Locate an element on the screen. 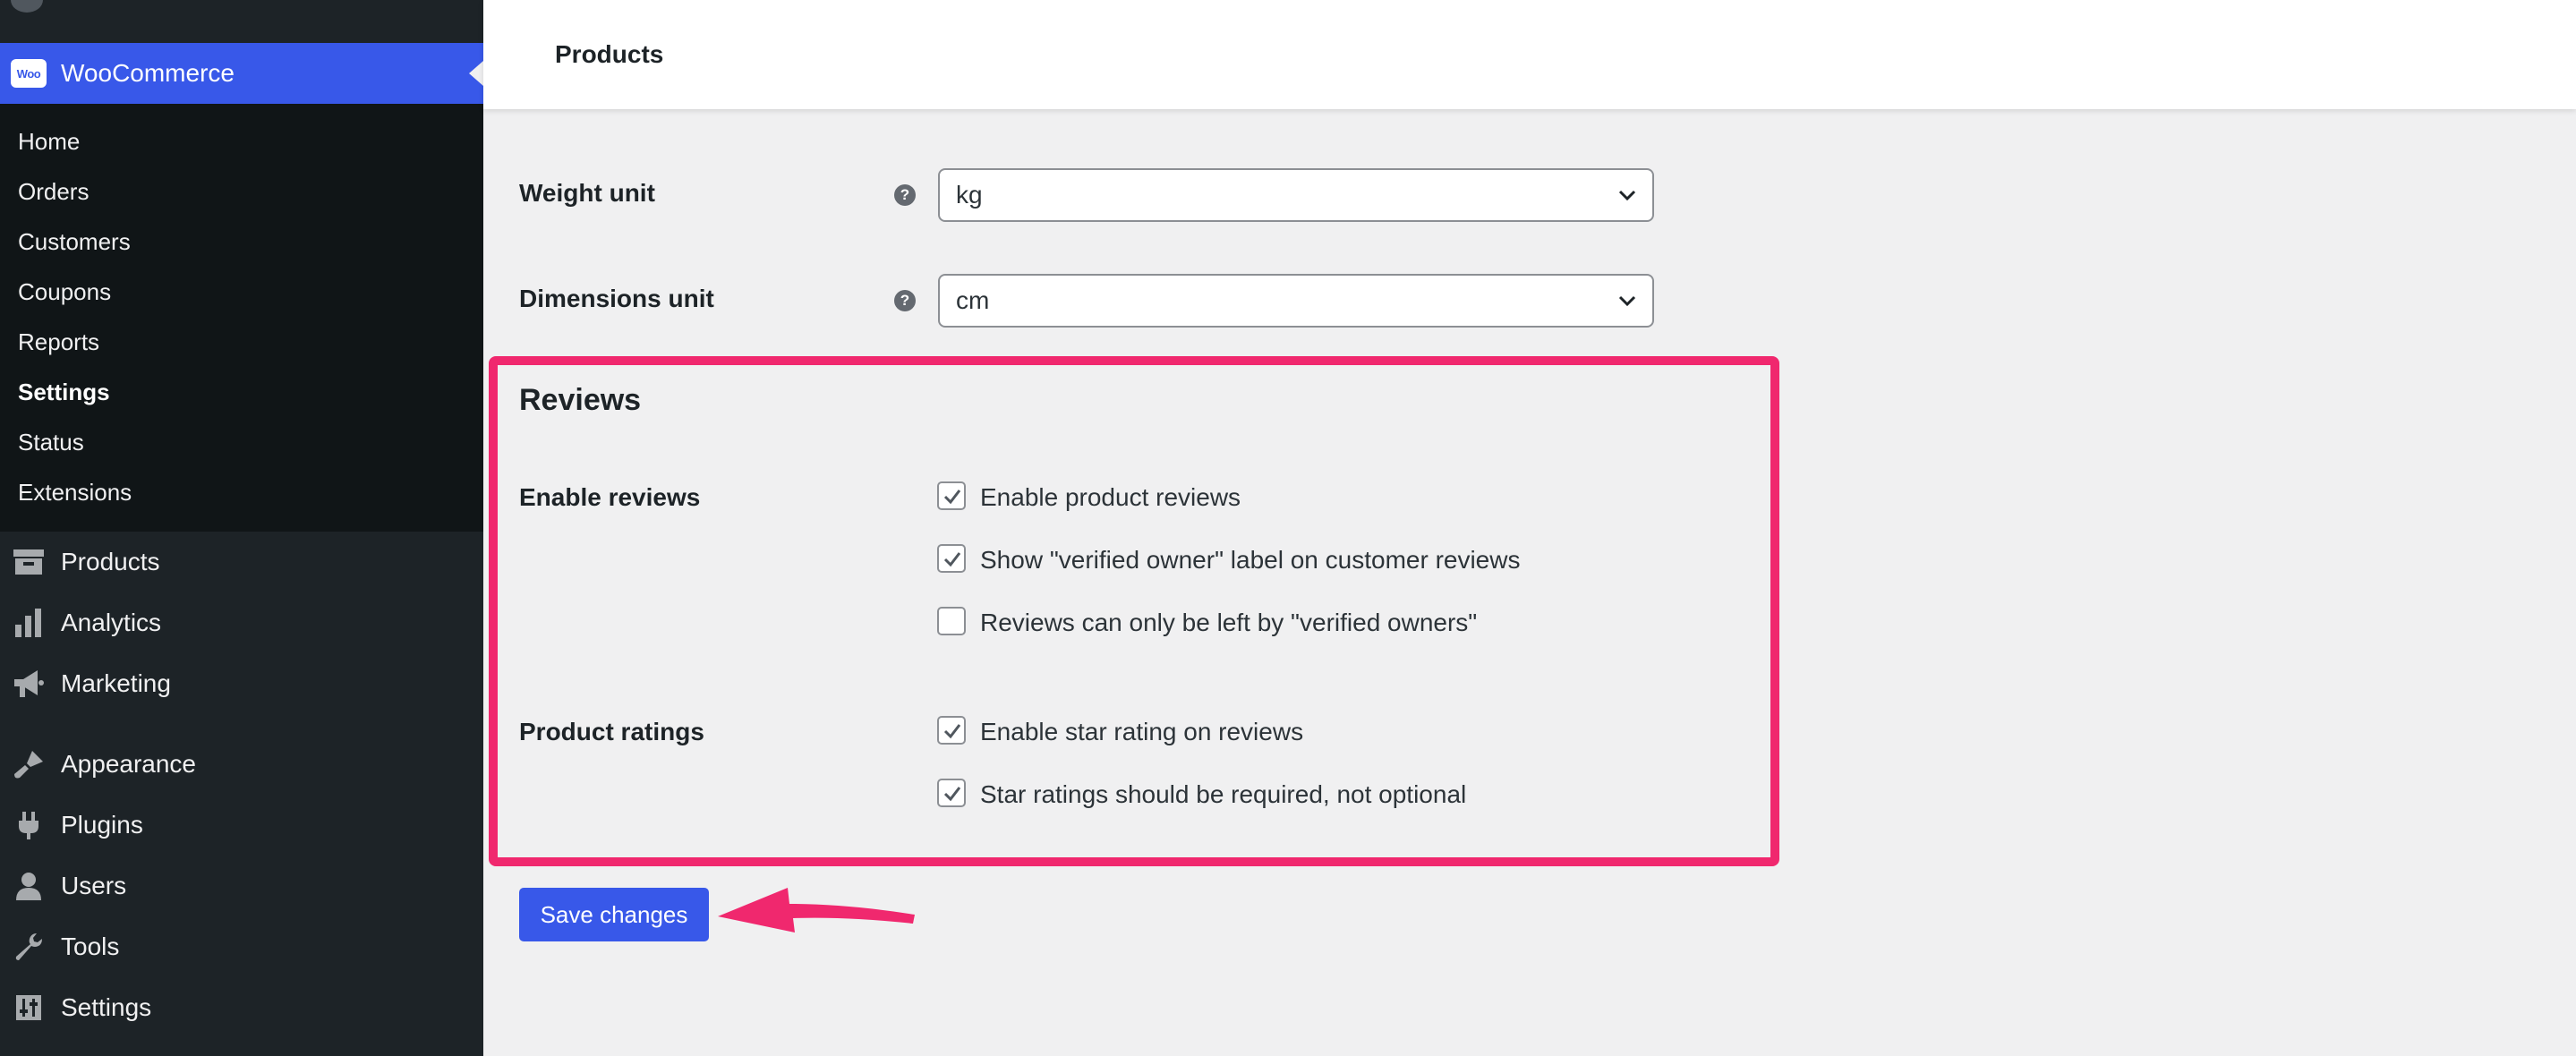 The width and height of the screenshot is (2576, 1056). submenu-item-coupons: Coupons is located at coordinates (64, 292).